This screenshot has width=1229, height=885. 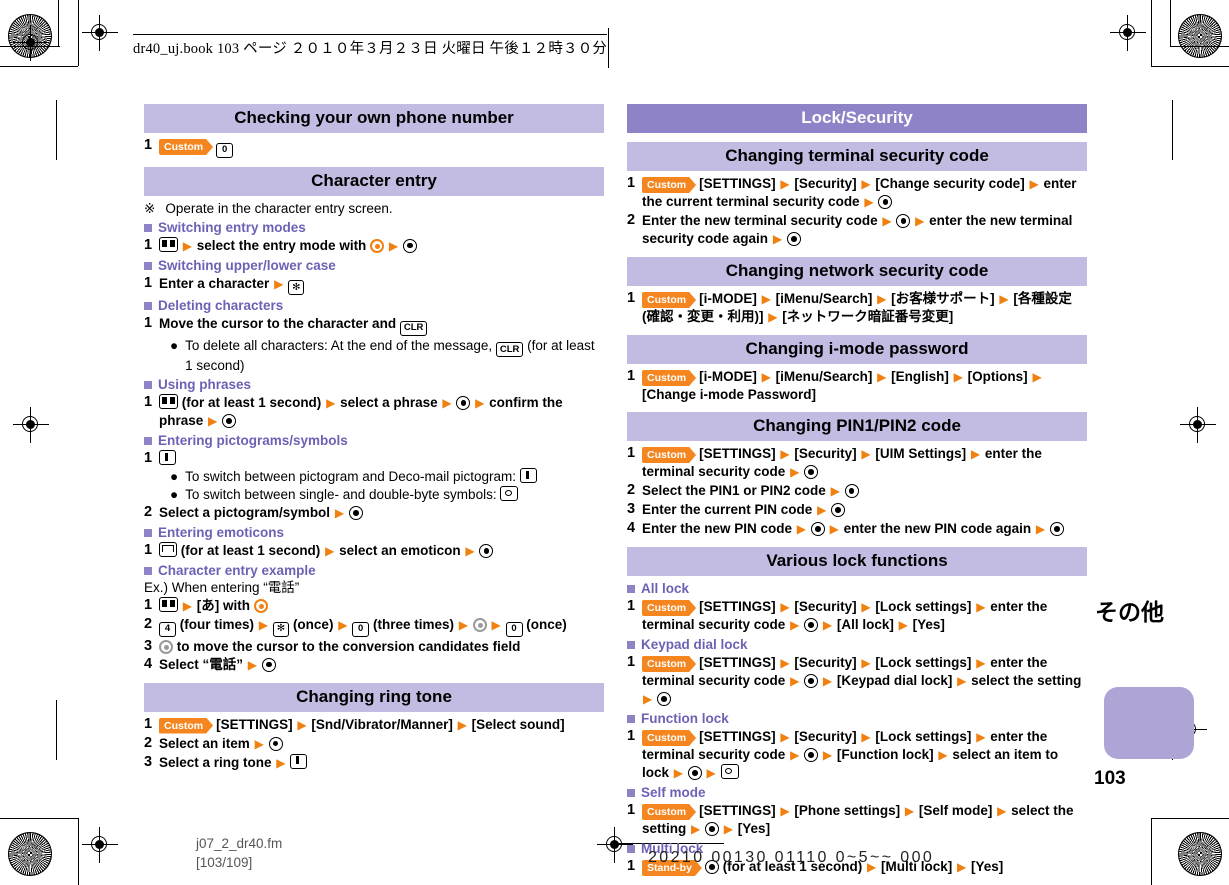 What do you see at coordinates (381, 744) in the screenshot?
I see `step-body: Select an item ▶` at bounding box center [381, 744].